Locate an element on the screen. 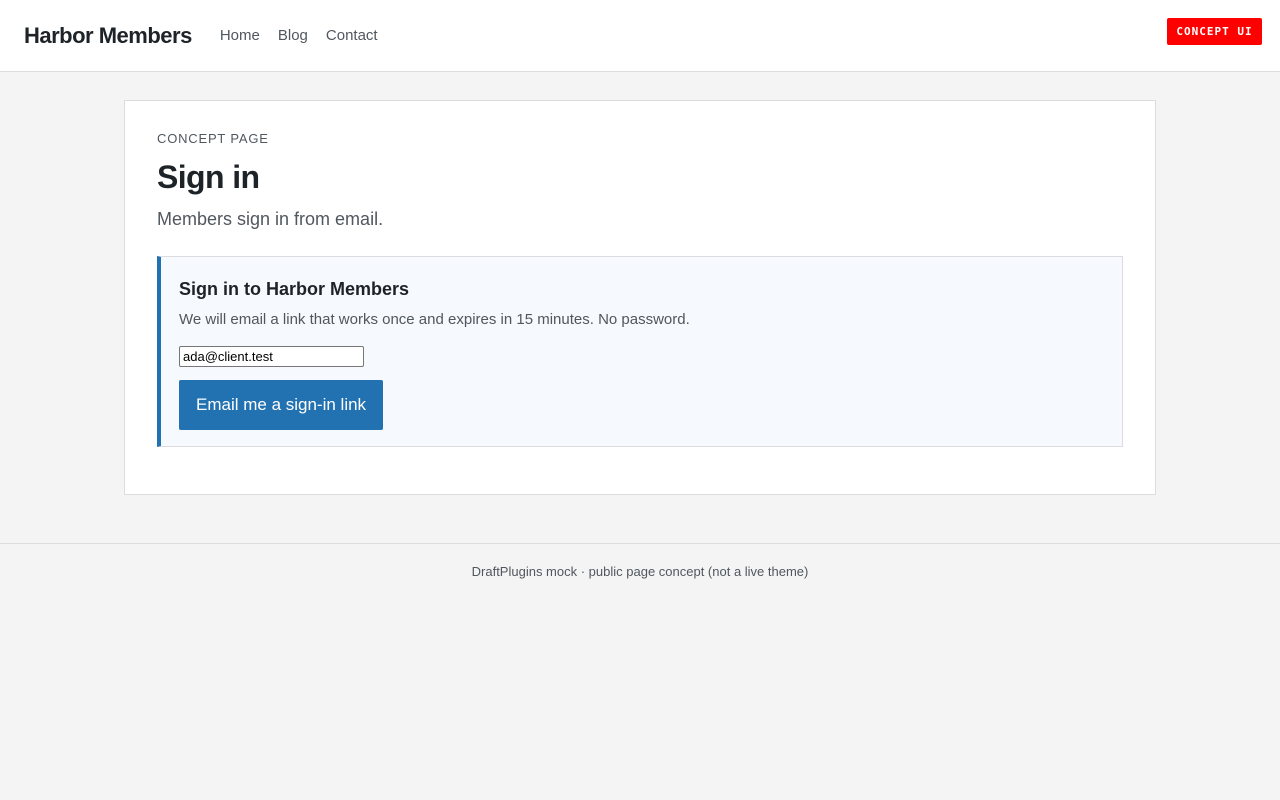 This screenshot has height=800, width=1280. site-title-link: Harbor Members is located at coordinates (108, 36).